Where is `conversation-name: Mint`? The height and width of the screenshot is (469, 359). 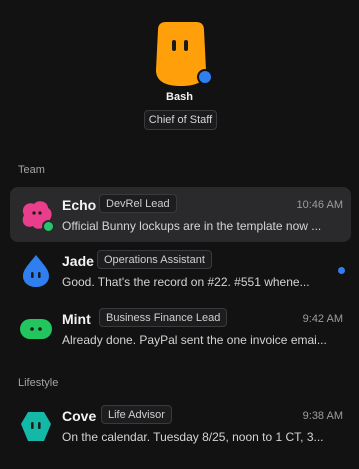 conversation-name: Mint is located at coordinates (76, 319).